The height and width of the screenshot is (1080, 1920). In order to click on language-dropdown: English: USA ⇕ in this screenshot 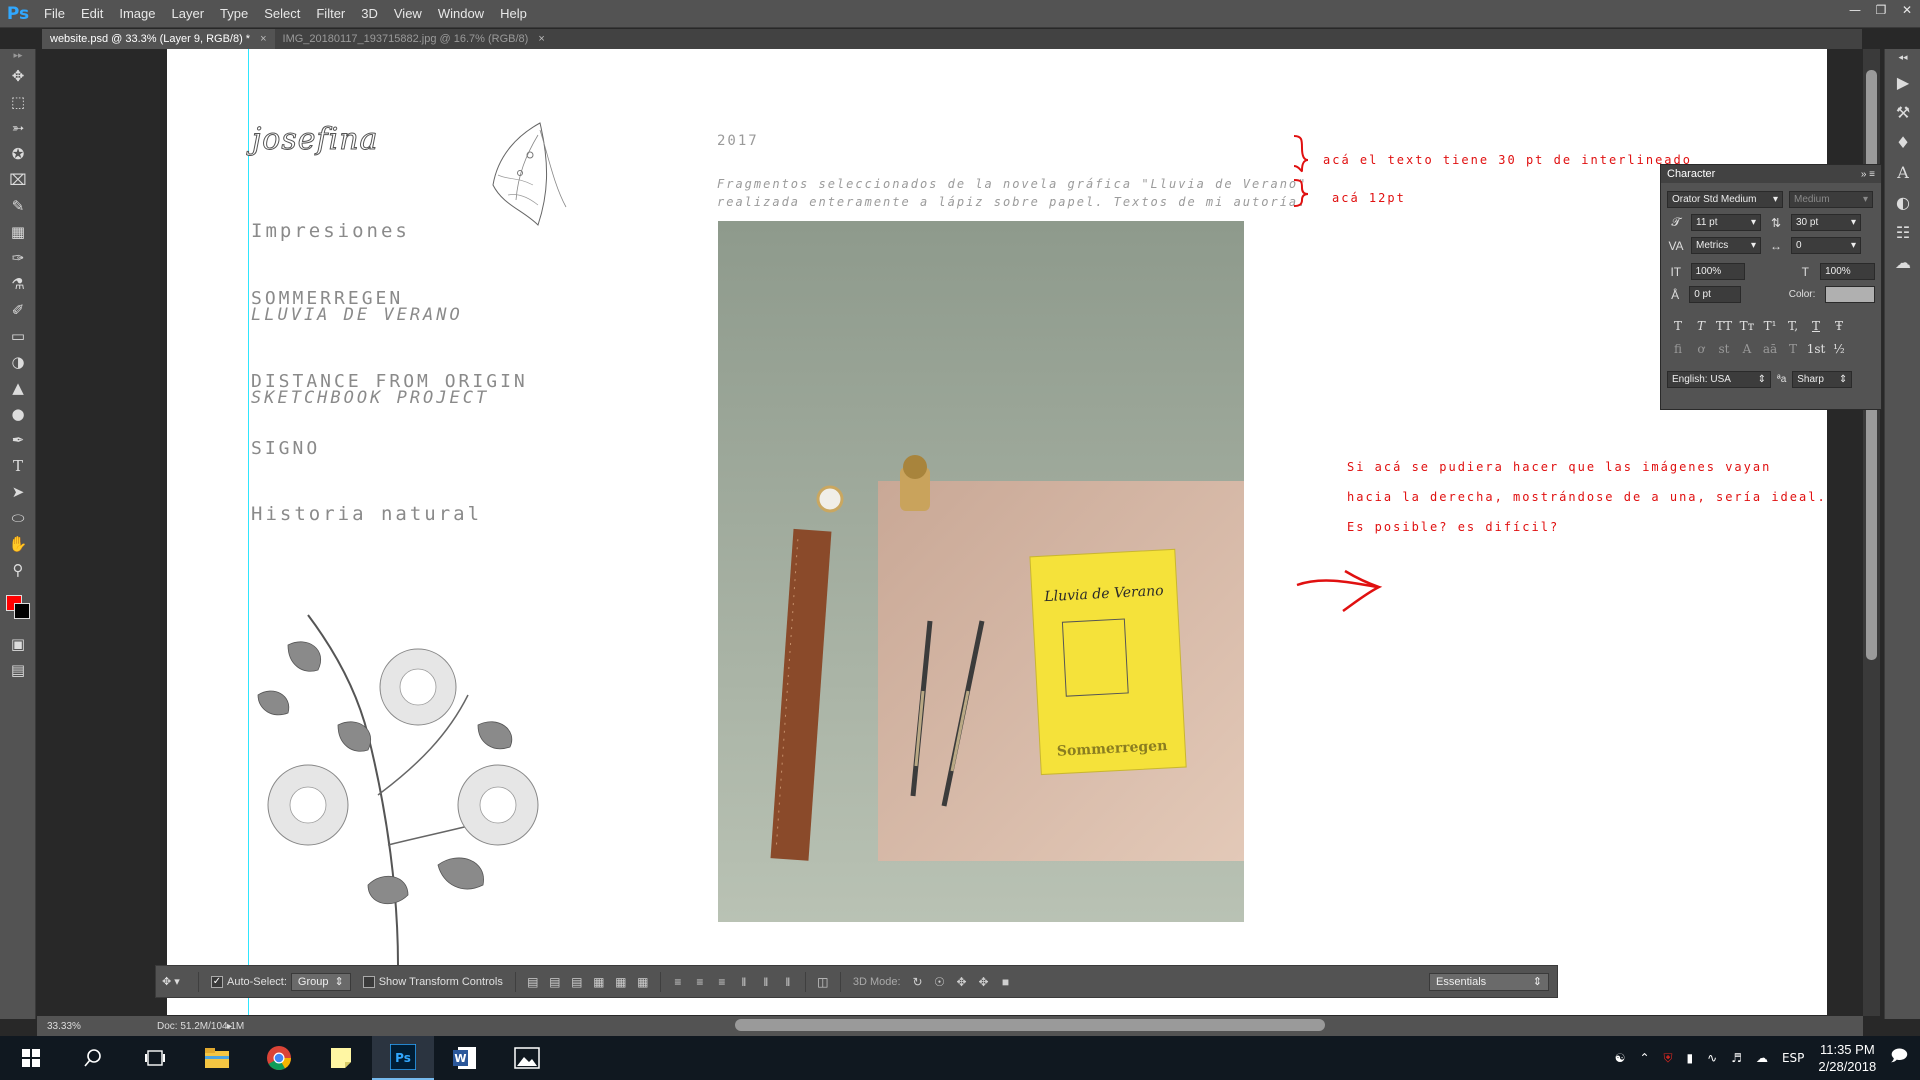, I will do `click(1719, 379)`.